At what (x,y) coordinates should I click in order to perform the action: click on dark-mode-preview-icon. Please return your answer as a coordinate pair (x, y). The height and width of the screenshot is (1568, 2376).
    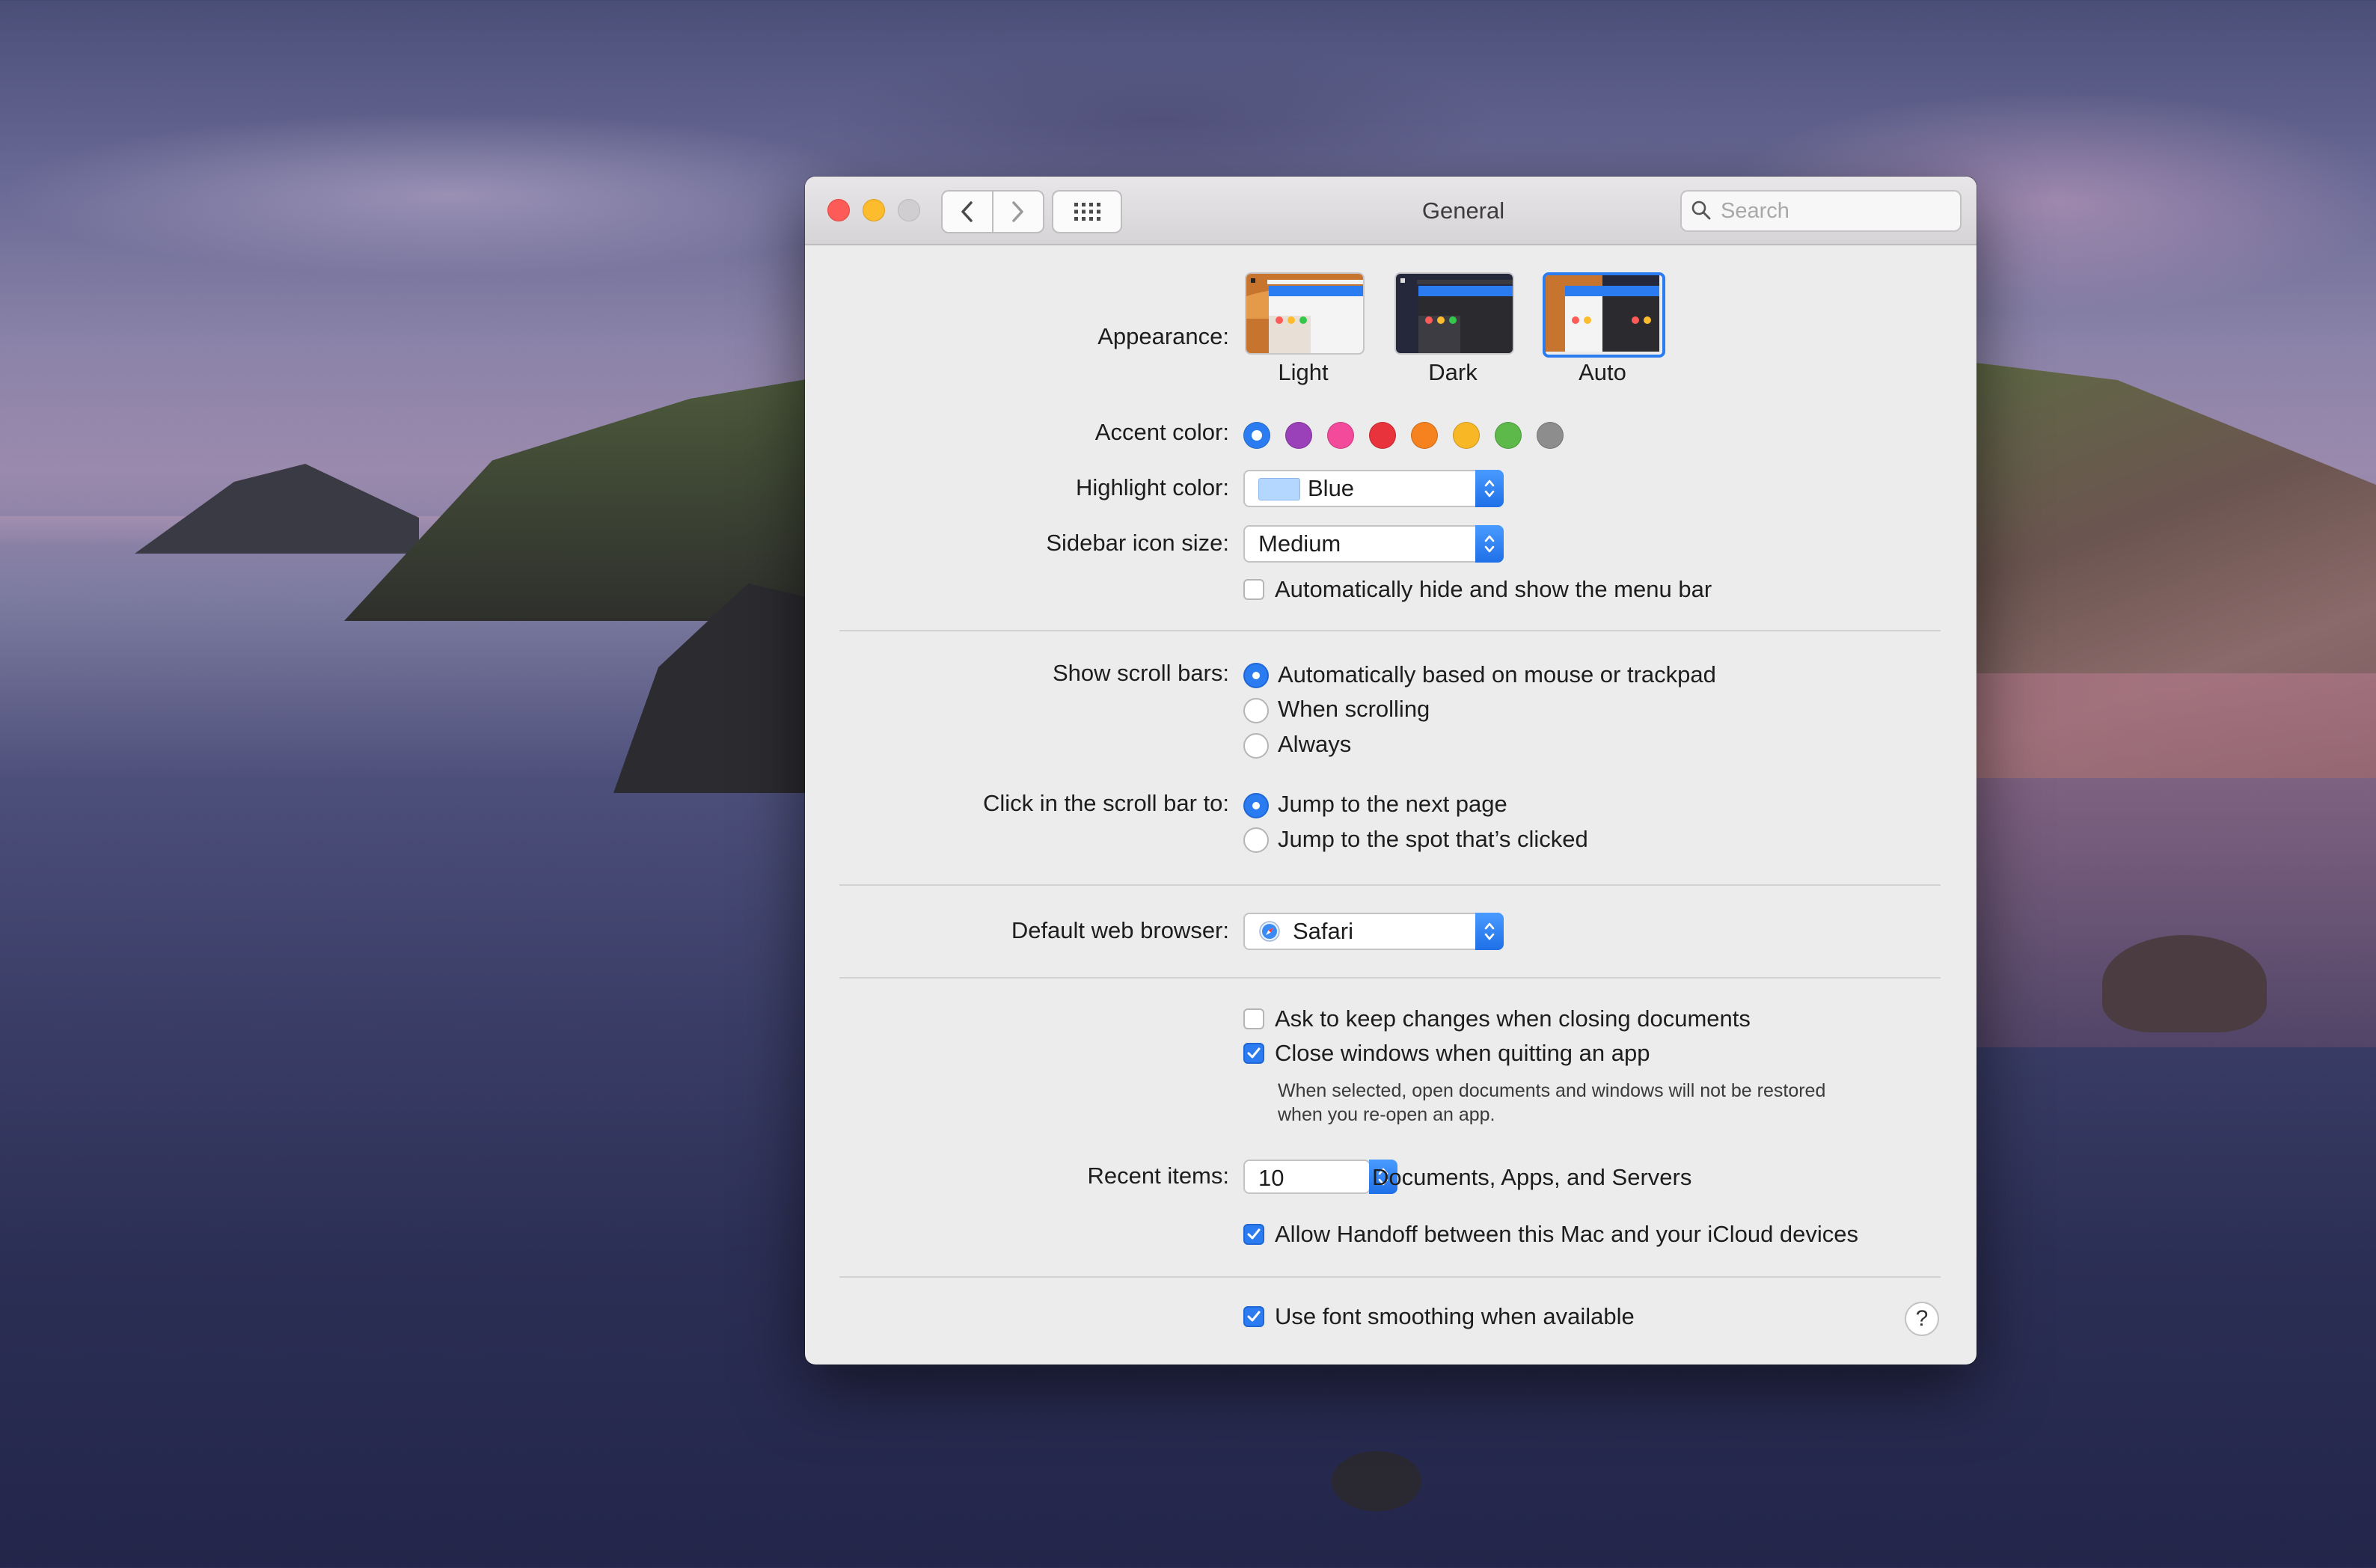
    Looking at the image, I should click on (1454, 313).